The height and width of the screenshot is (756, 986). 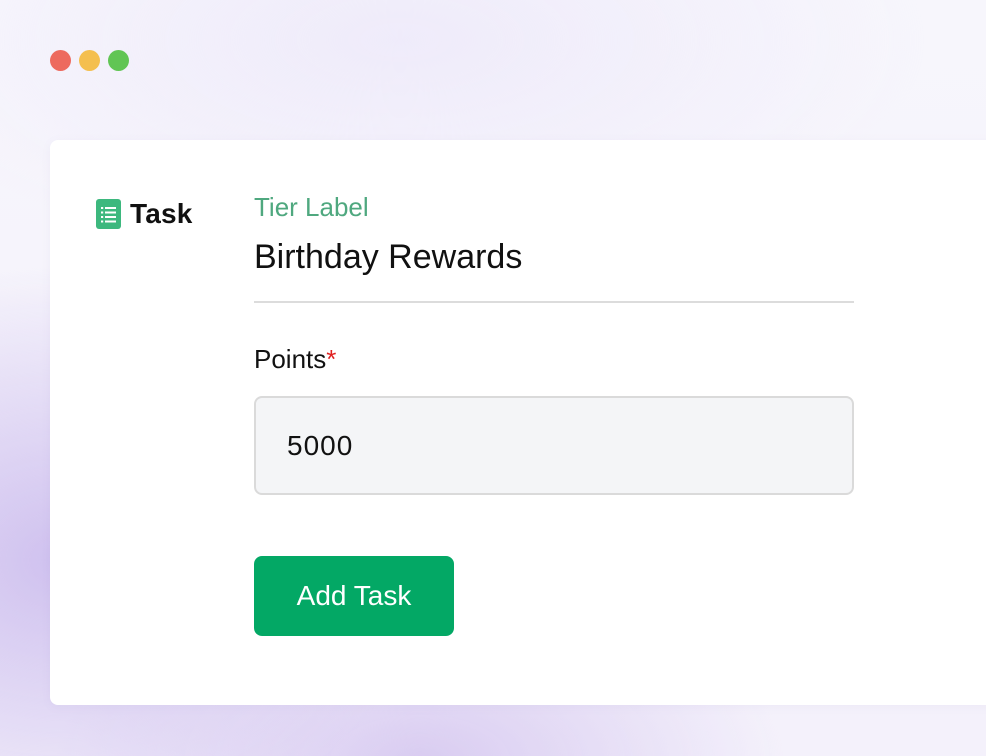 I want to click on document-list-icon, so click(x=108, y=214).